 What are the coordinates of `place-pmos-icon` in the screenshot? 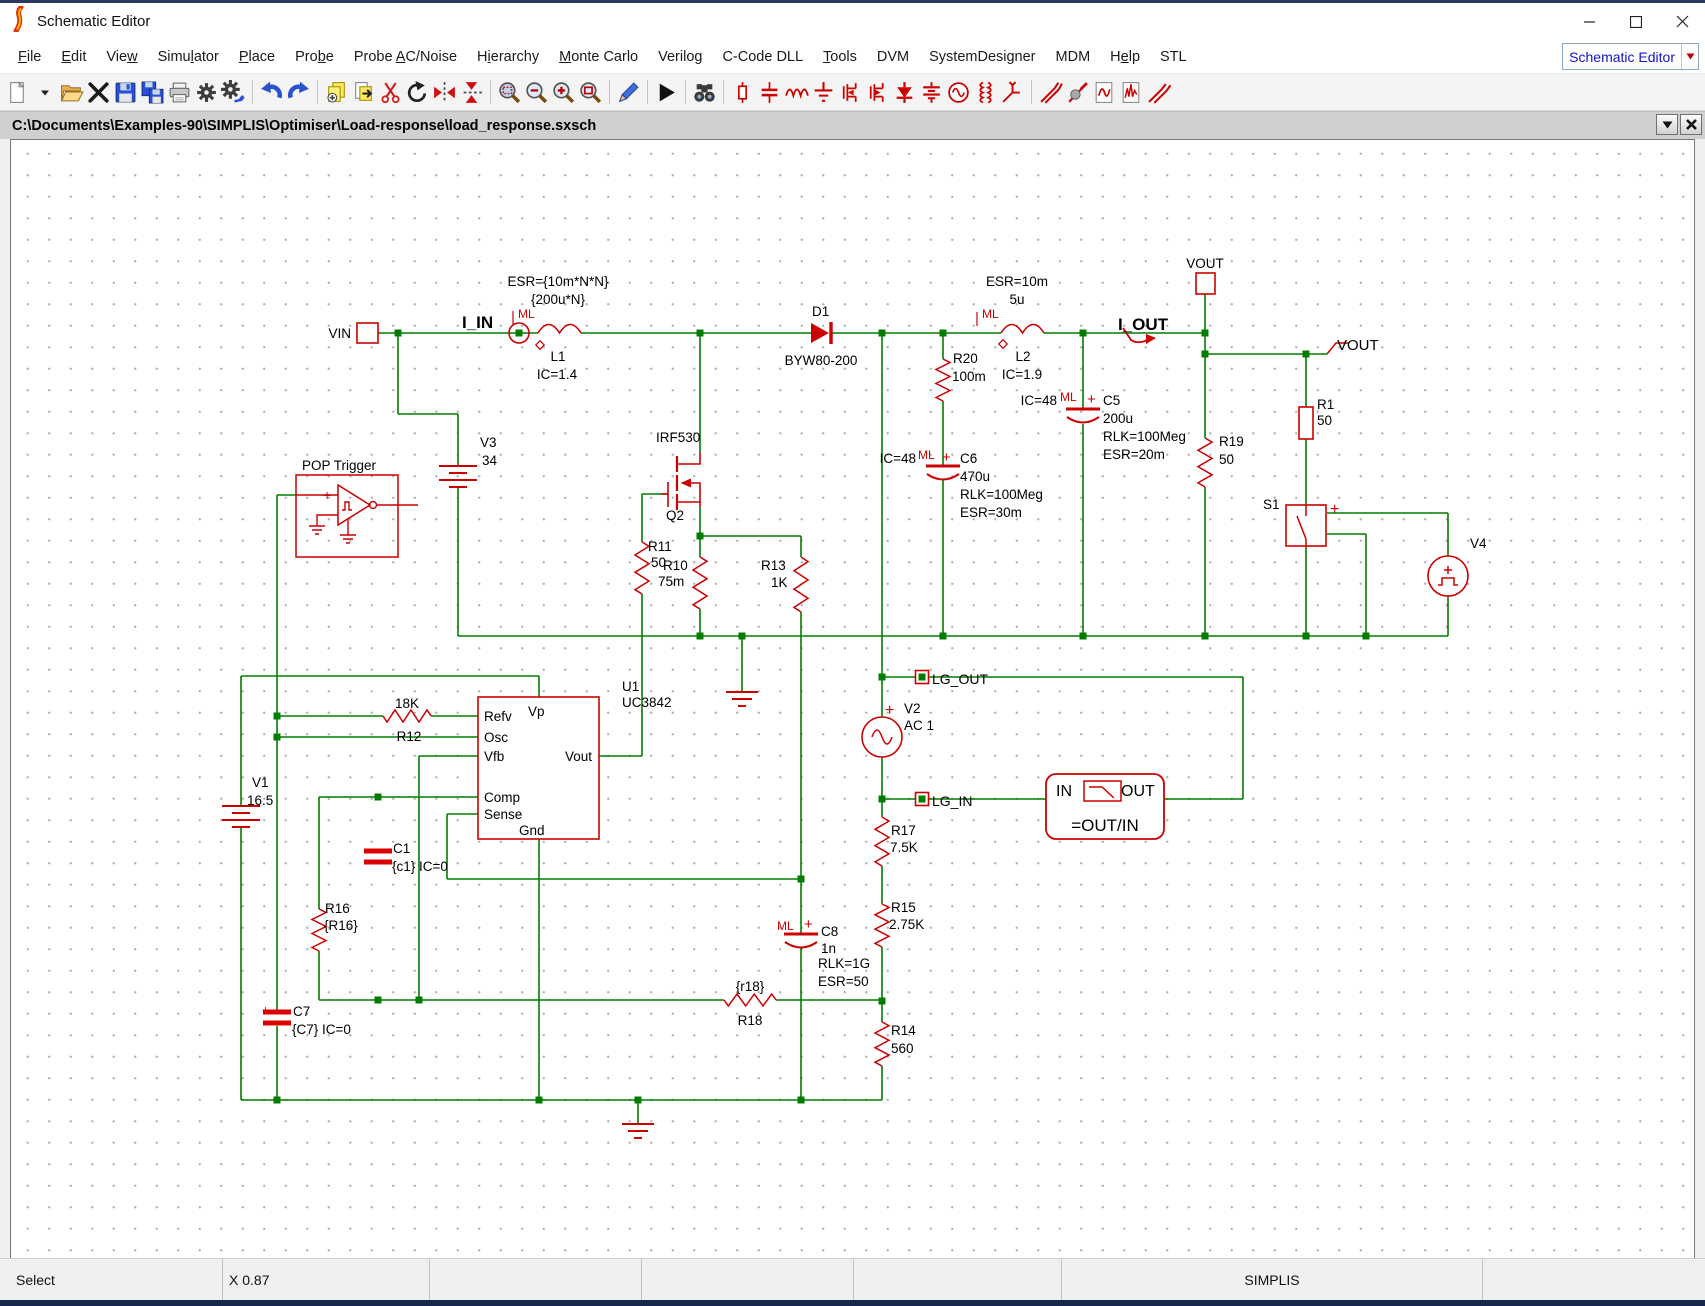 It's located at (877, 92).